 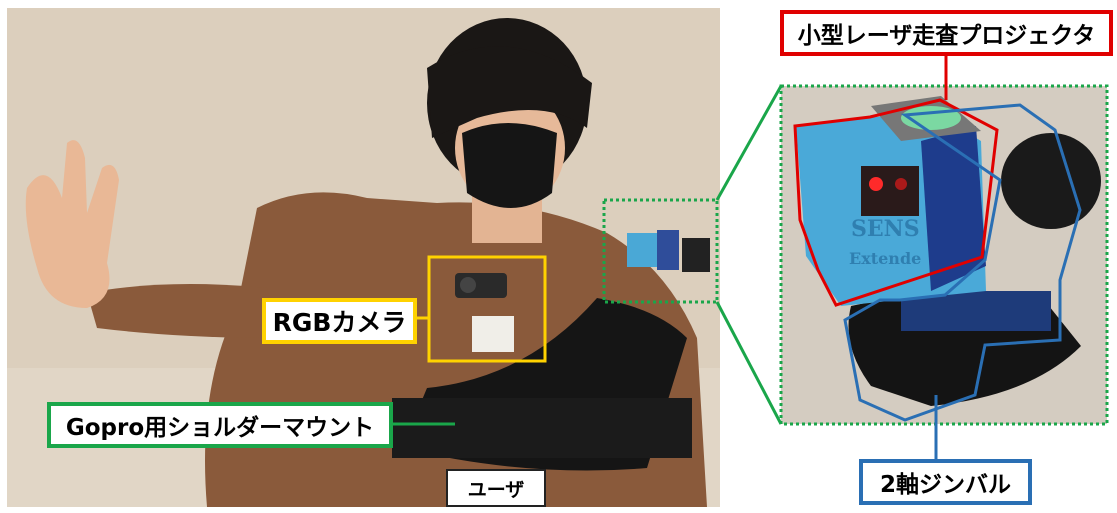 I want to click on zoom-source-box, so click(x=660, y=251).